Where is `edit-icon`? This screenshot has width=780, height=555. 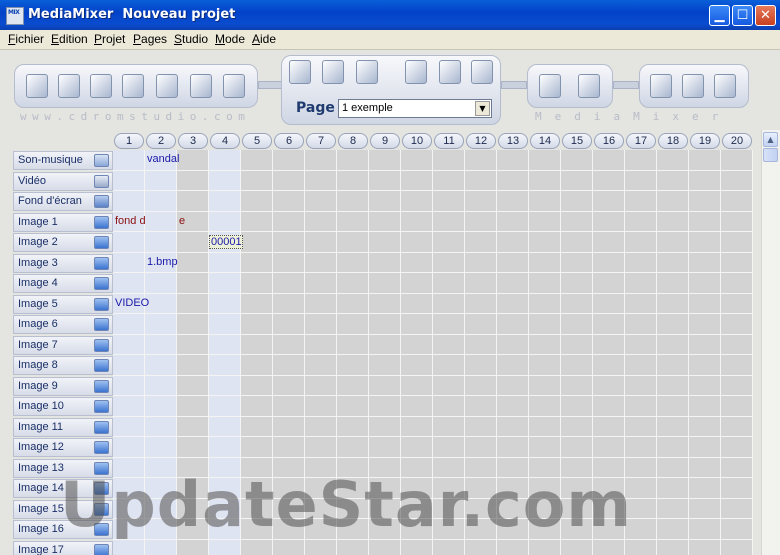 edit-icon is located at coordinates (201, 86).